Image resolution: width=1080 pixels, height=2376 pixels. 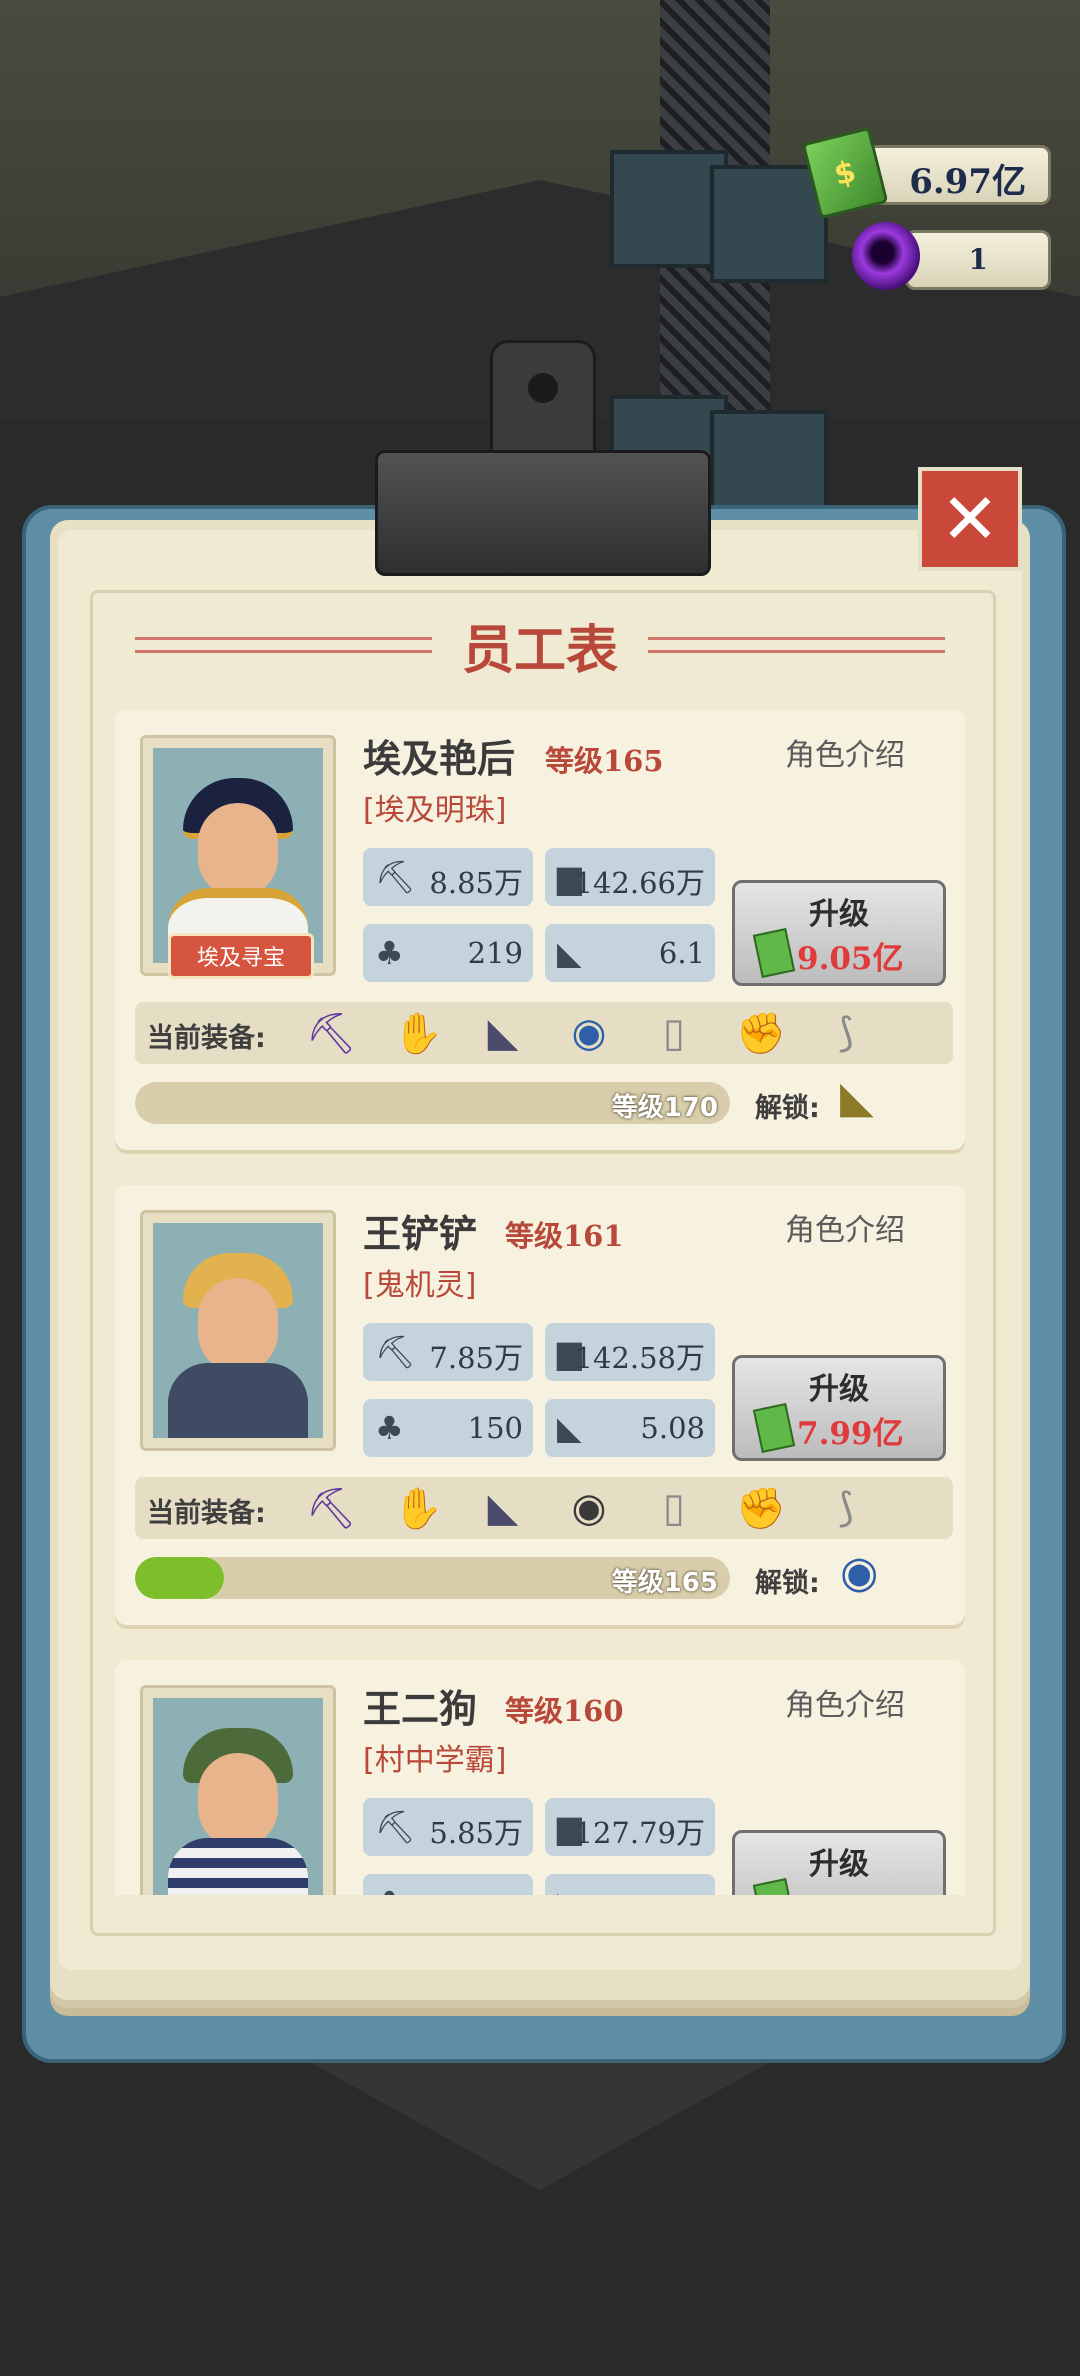 I want to click on capacity-stat: ▆ 142.66万, so click(x=630, y=877).